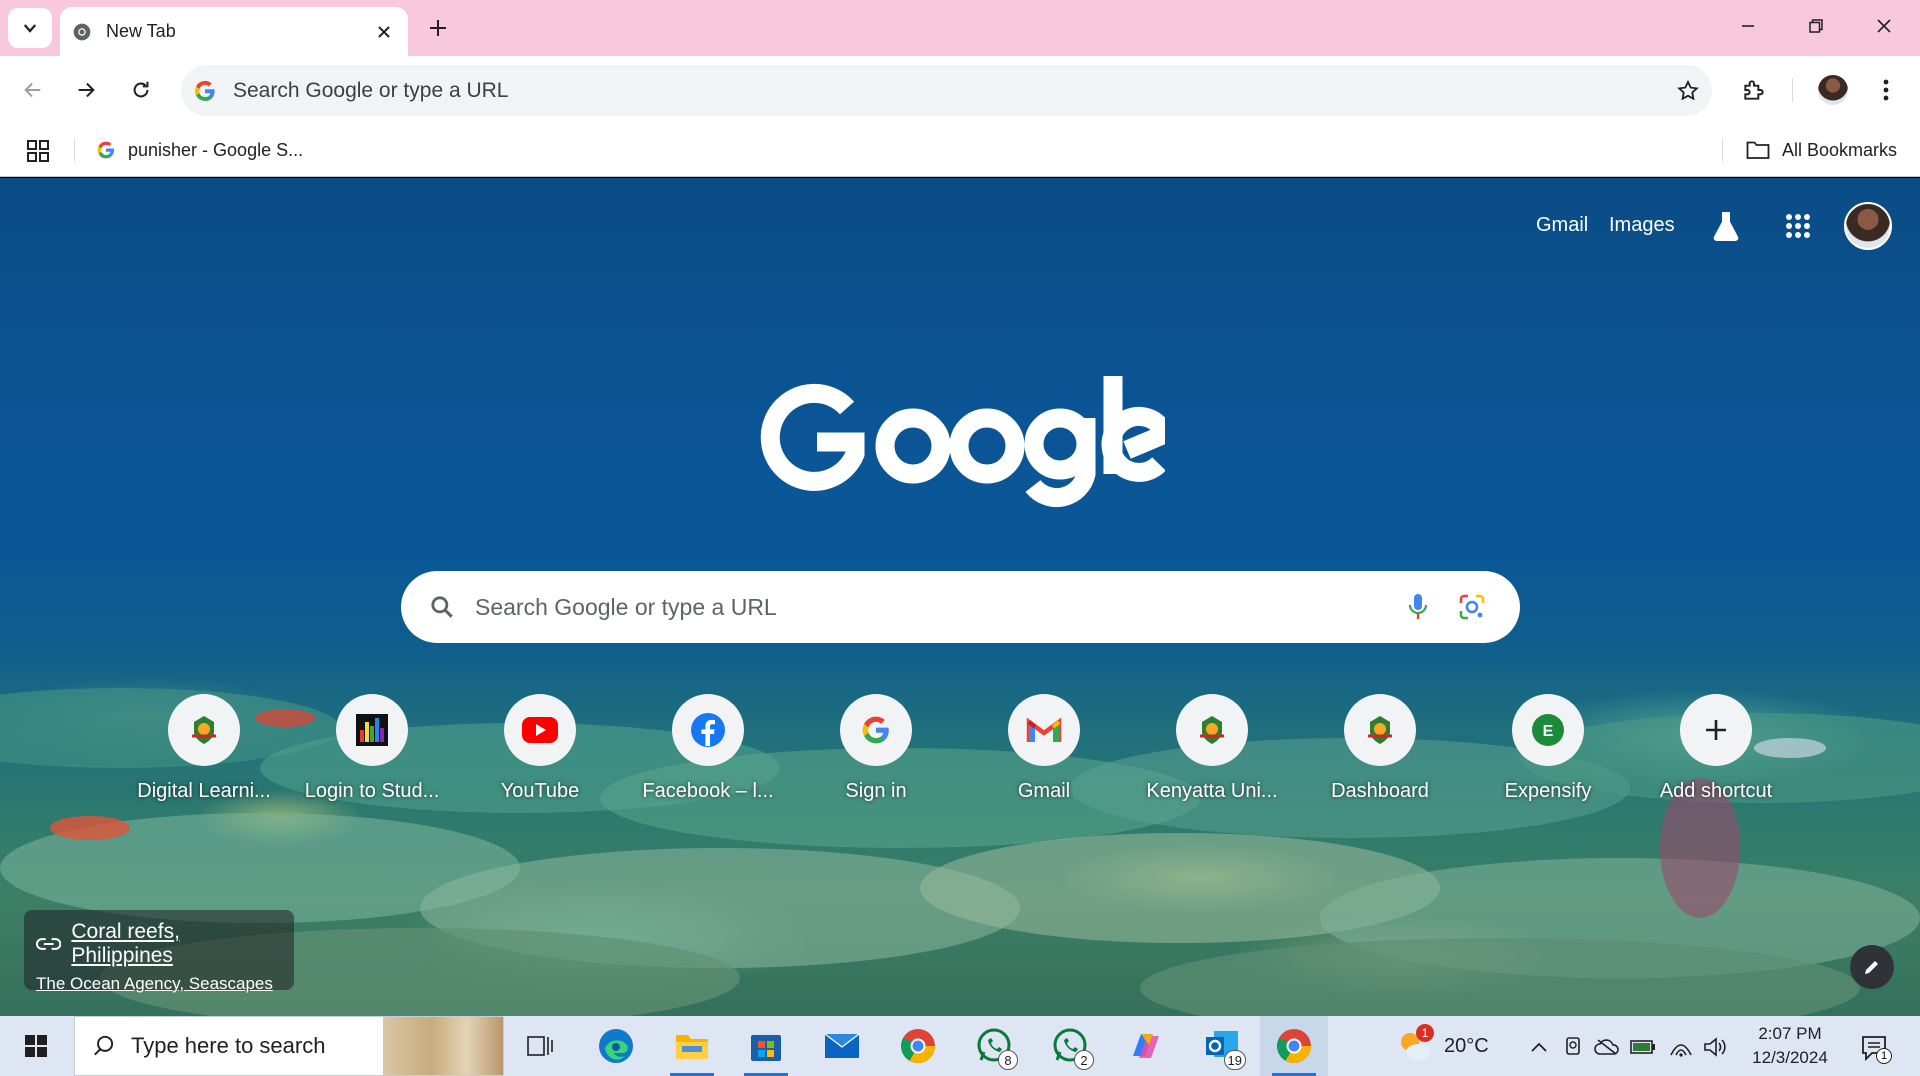  I want to click on chevron-down-icon, so click(30, 28).